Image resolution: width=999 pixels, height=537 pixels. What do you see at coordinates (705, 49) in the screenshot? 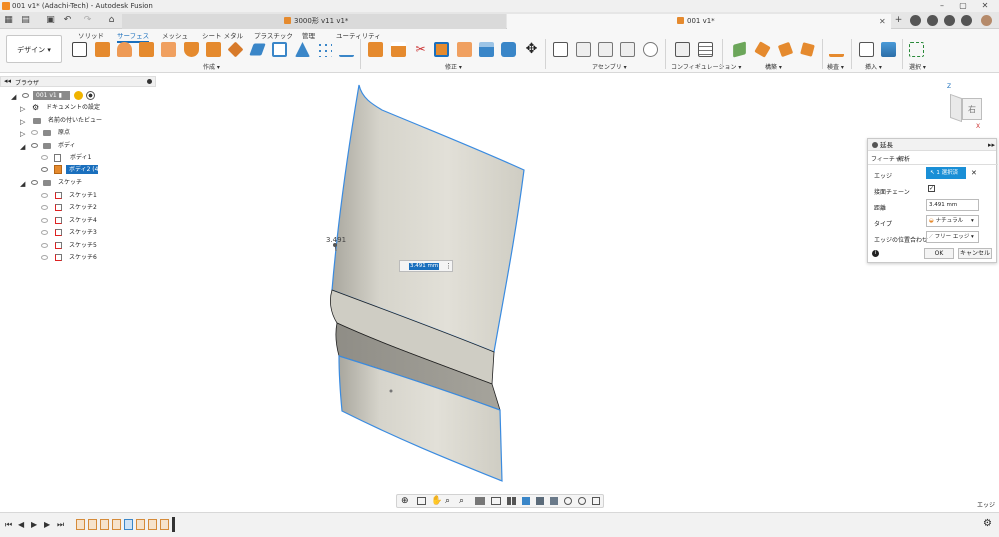
I see `config-table-icon` at bounding box center [705, 49].